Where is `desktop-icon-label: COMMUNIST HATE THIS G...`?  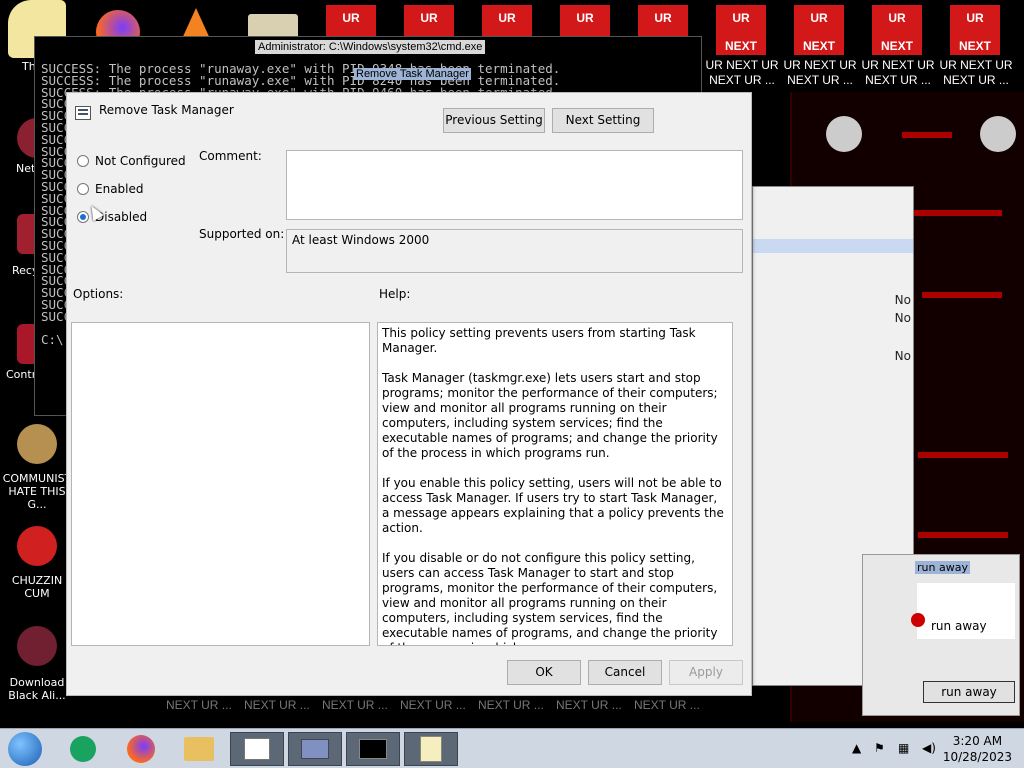
desktop-icon-label: COMMUNIST HATE THIS G... is located at coordinates (37, 491).